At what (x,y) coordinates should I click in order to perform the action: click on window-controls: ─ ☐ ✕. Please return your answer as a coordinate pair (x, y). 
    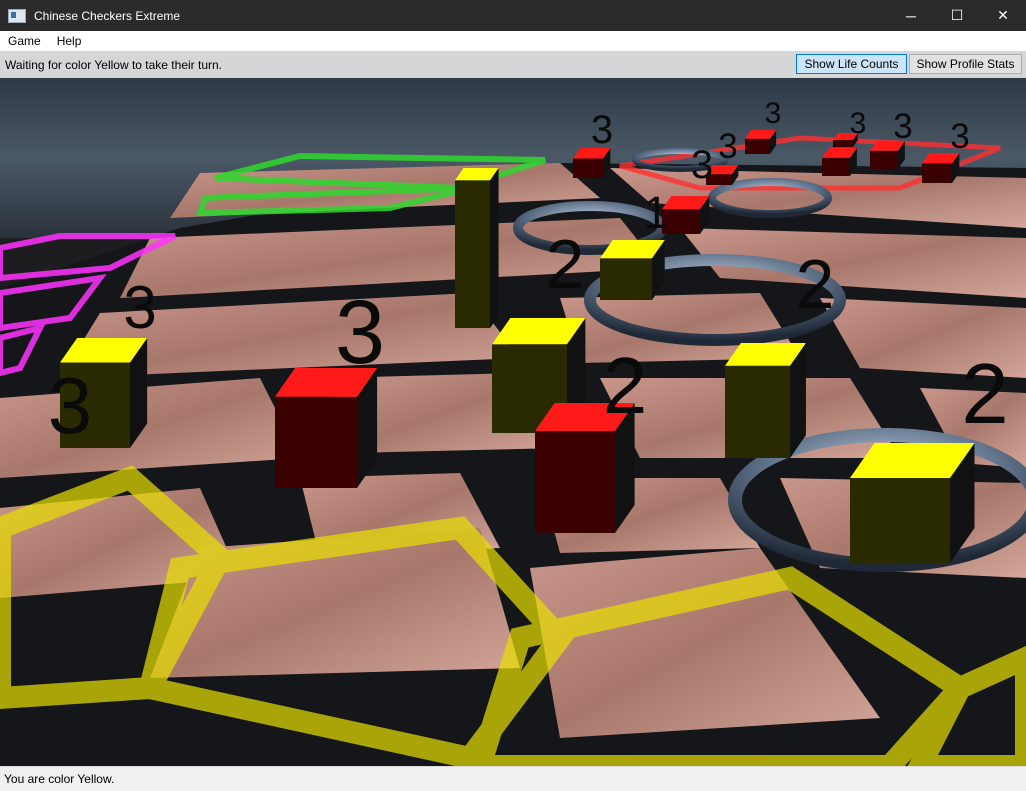
    Looking at the image, I should click on (957, 15).